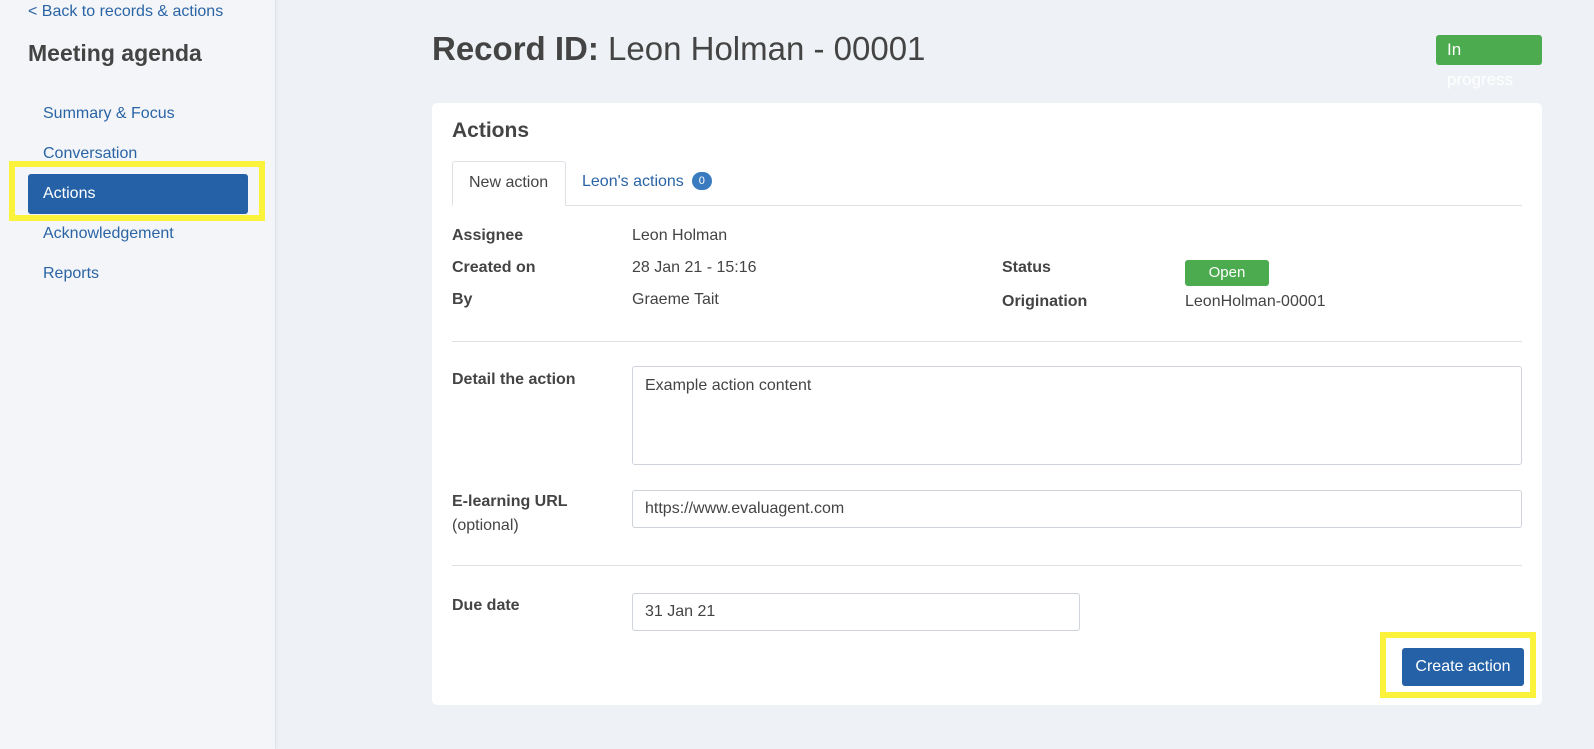 This screenshot has width=1594, height=749. What do you see at coordinates (138, 234) in the screenshot?
I see `sidebar-item-acknowledgement: Acknowledgement` at bounding box center [138, 234].